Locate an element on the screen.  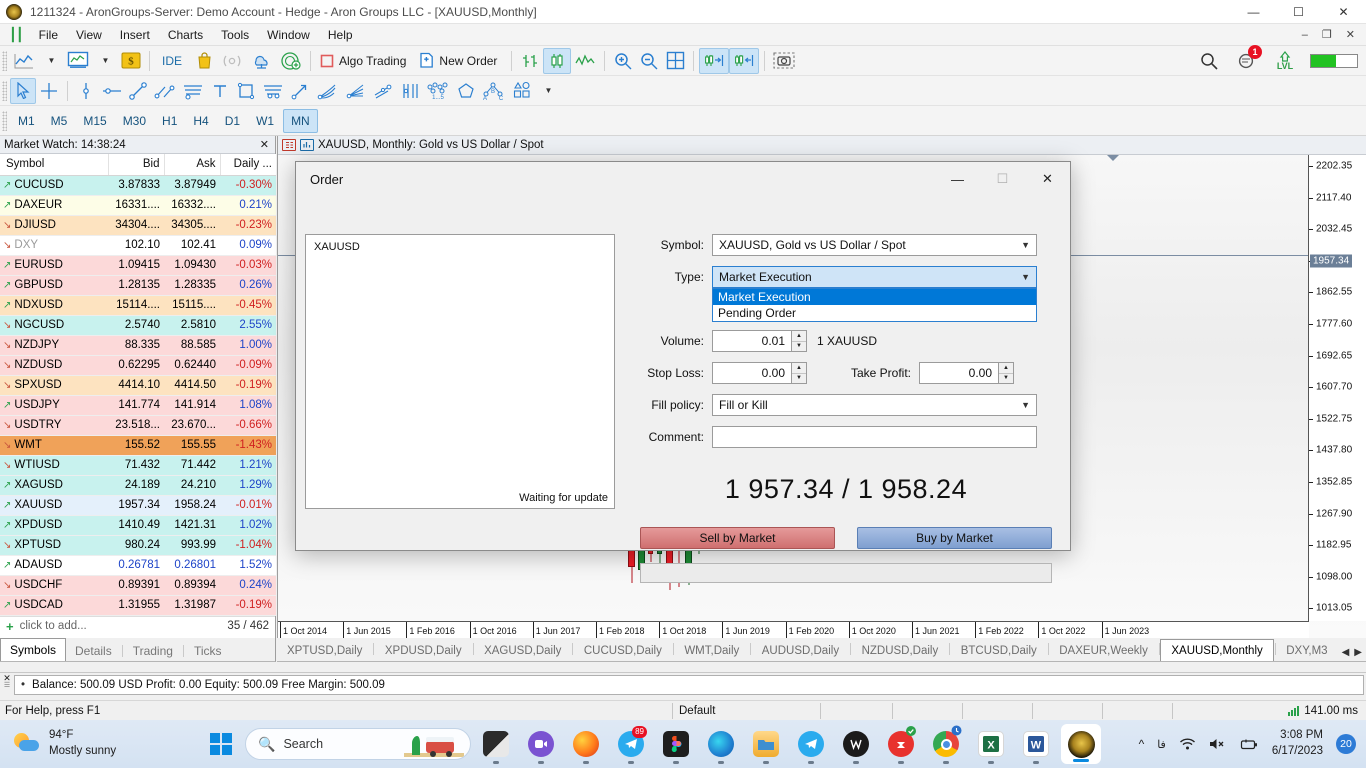
chart-tab-audusd-daily: AUDUSD,Daily is located at coordinates (800, 651).